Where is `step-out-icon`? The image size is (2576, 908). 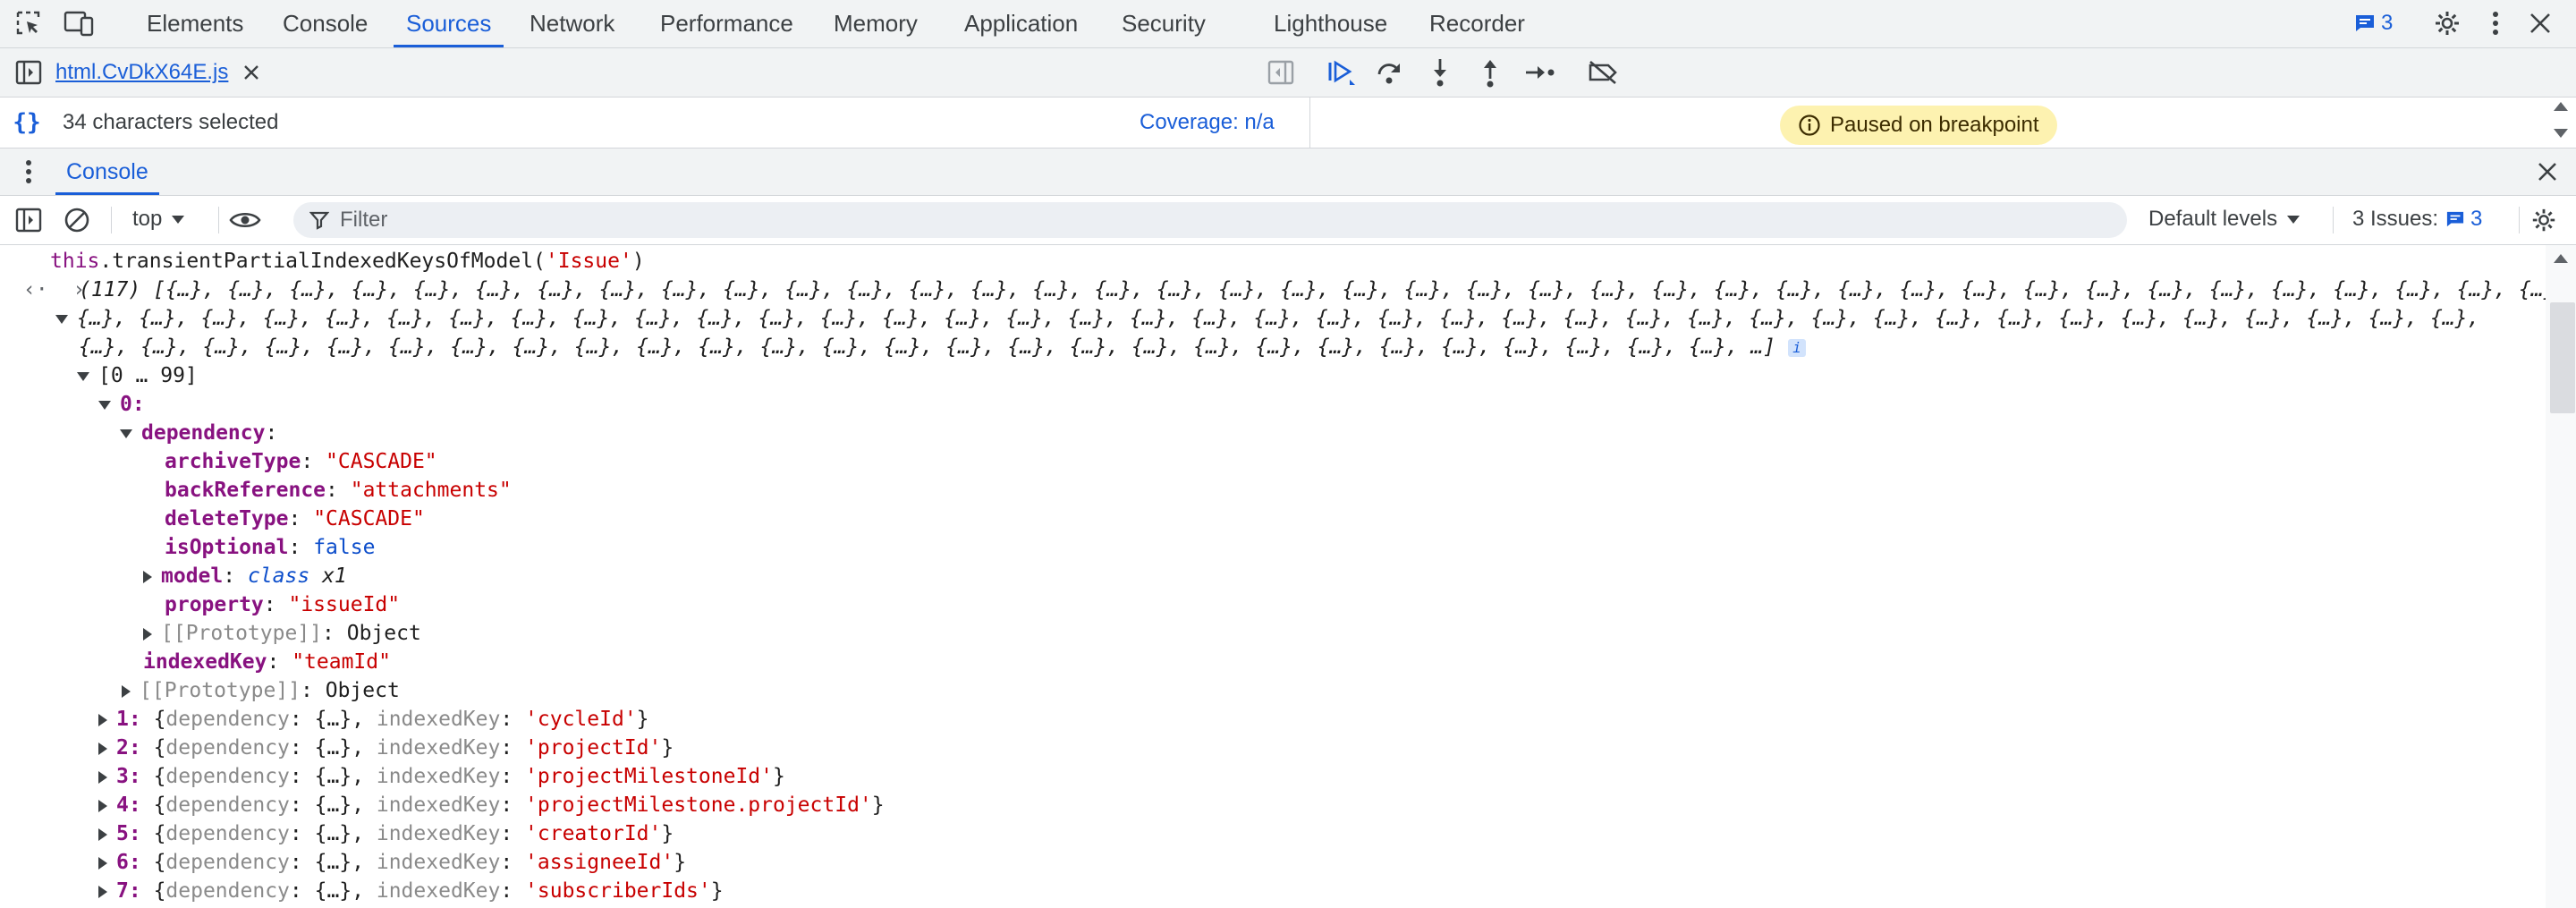
step-out-icon is located at coordinates (1490, 73).